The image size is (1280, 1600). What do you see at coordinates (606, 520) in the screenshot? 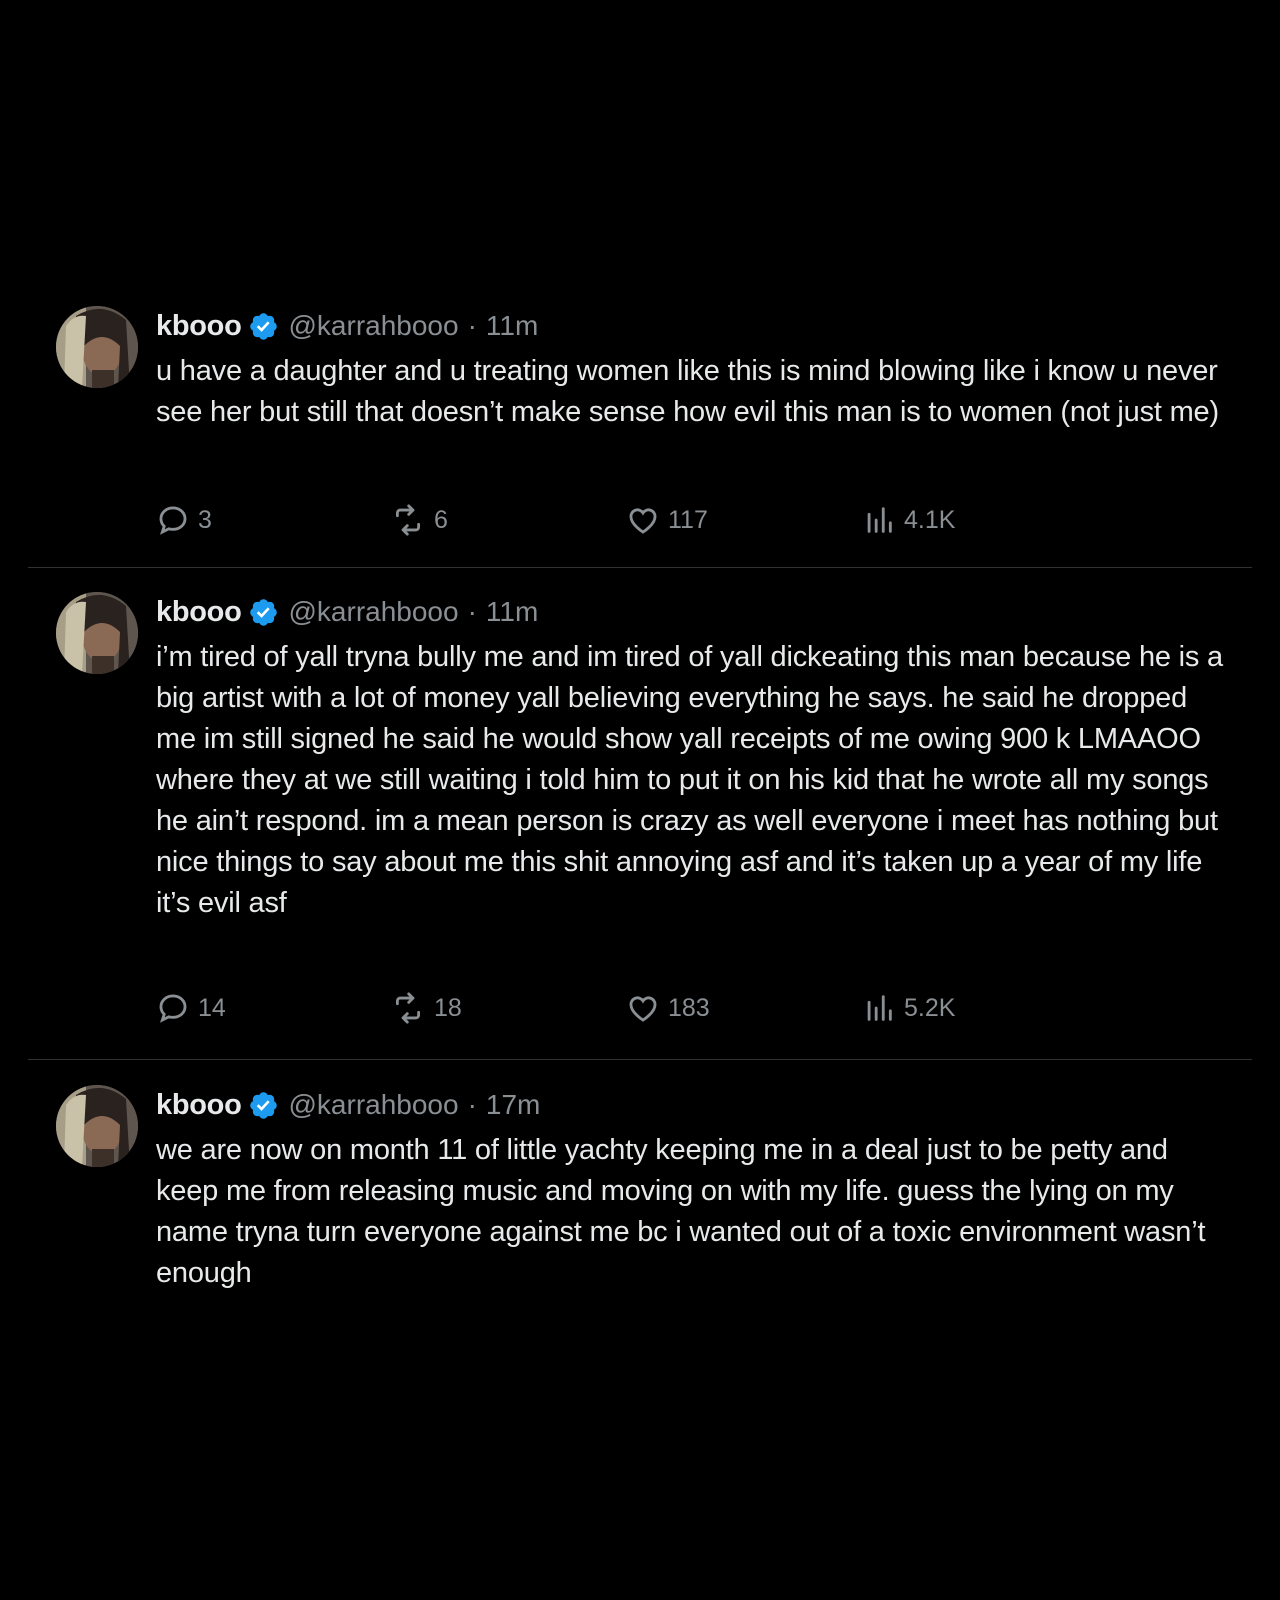
I see `tweet-actions: 3 6 117 4.1K` at bounding box center [606, 520].